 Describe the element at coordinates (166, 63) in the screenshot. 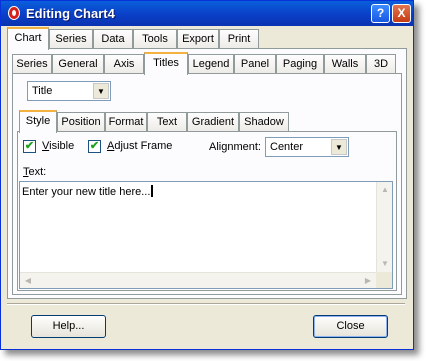

I see `tab-chart-titles: Titles` at that location.